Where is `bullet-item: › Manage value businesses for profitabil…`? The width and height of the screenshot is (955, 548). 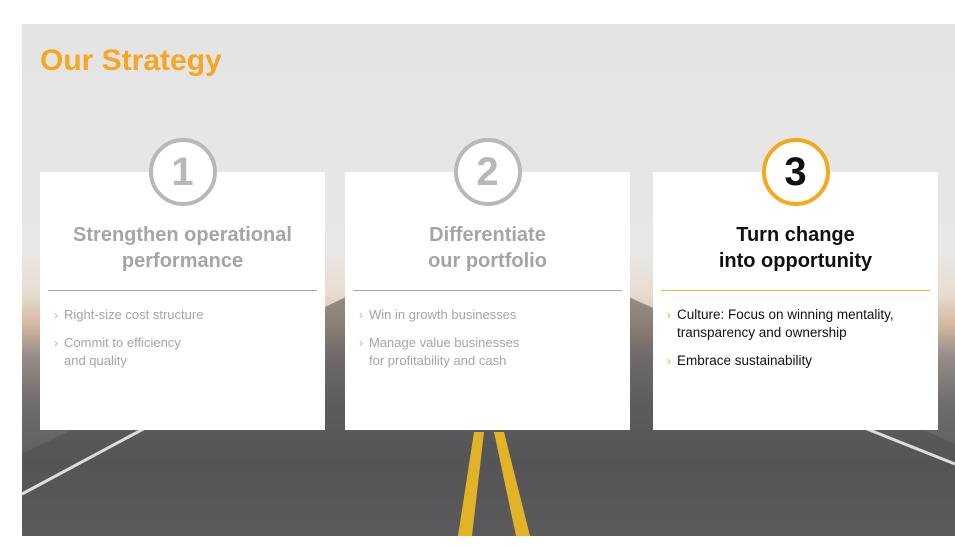 bullet-item: › Manage value businesses for profitabil… is located at coordinates (489, 352).